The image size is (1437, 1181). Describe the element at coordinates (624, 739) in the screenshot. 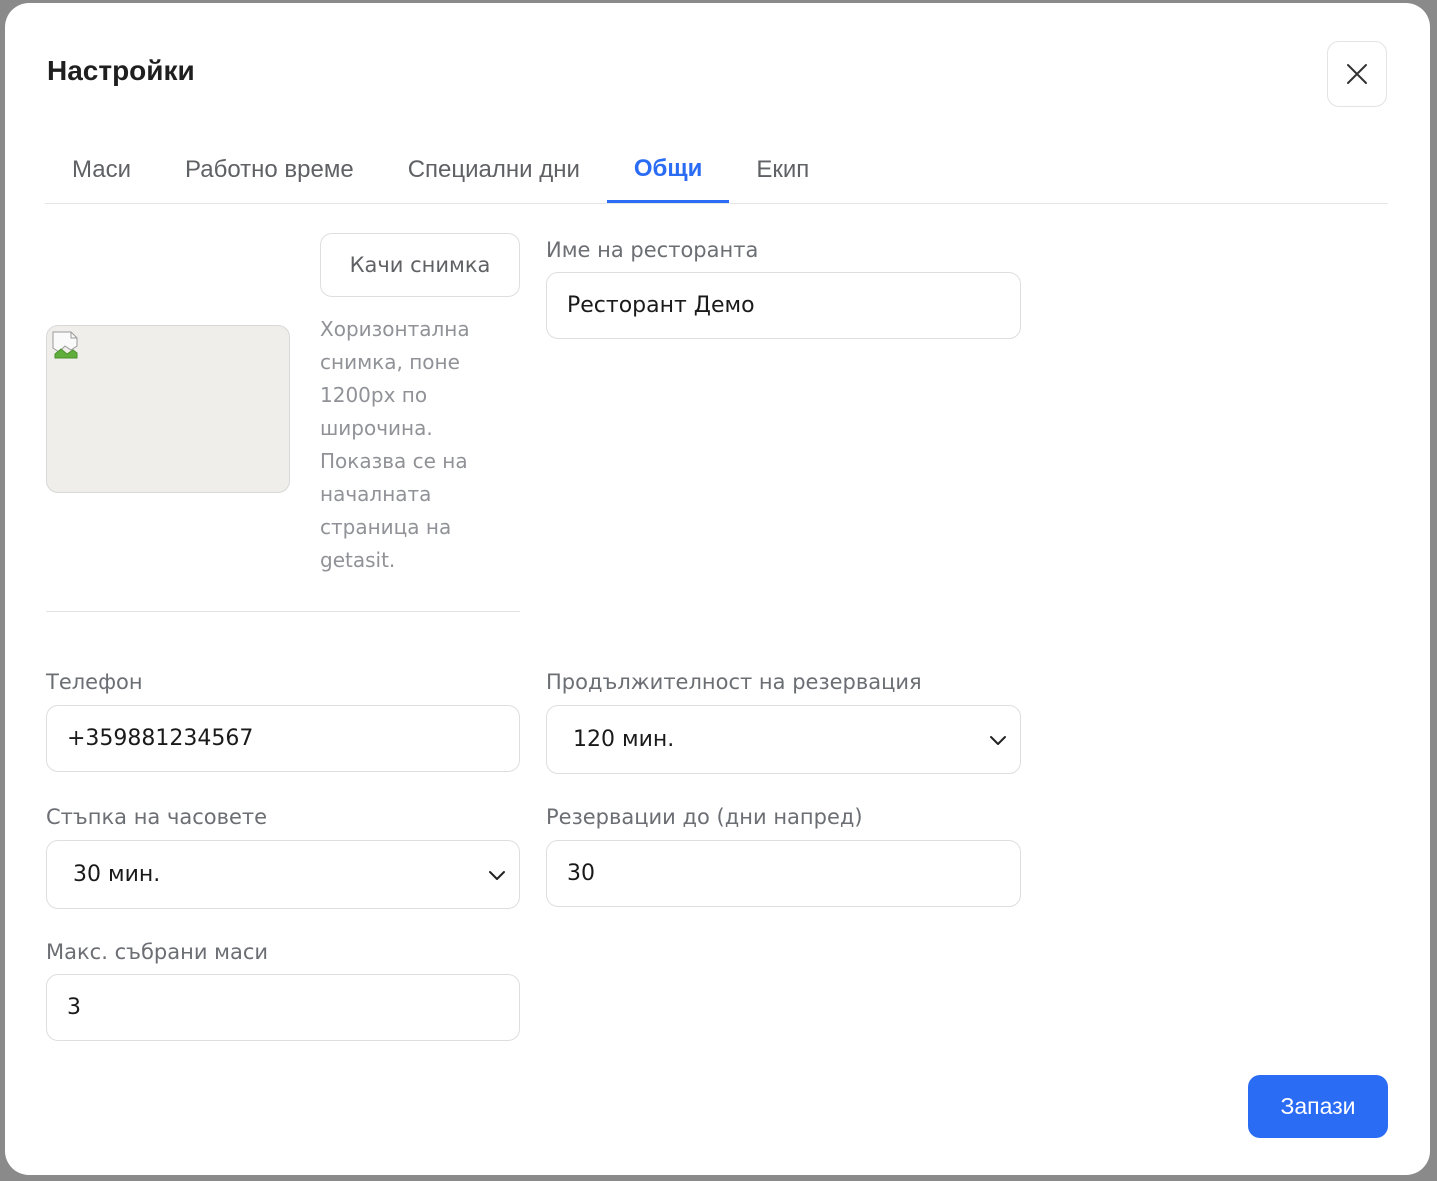

I see `duration-selected-value: 120 мин.` at that location.